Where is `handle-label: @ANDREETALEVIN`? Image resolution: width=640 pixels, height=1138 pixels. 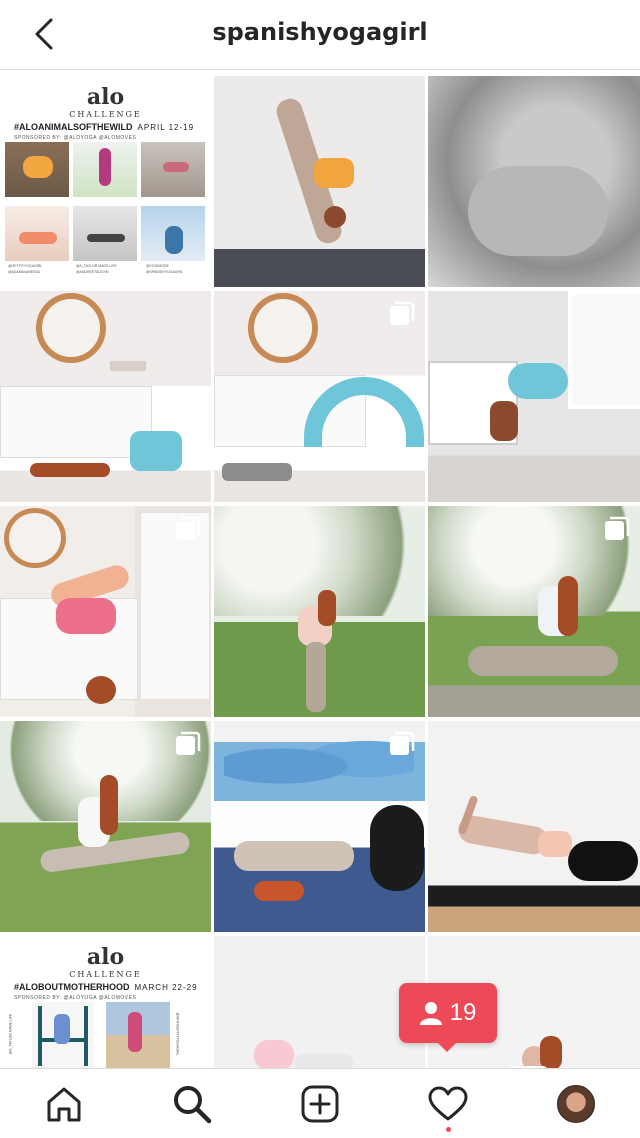
handle-label: @ANDREETALEVIN is located at coordinates (92, 272).